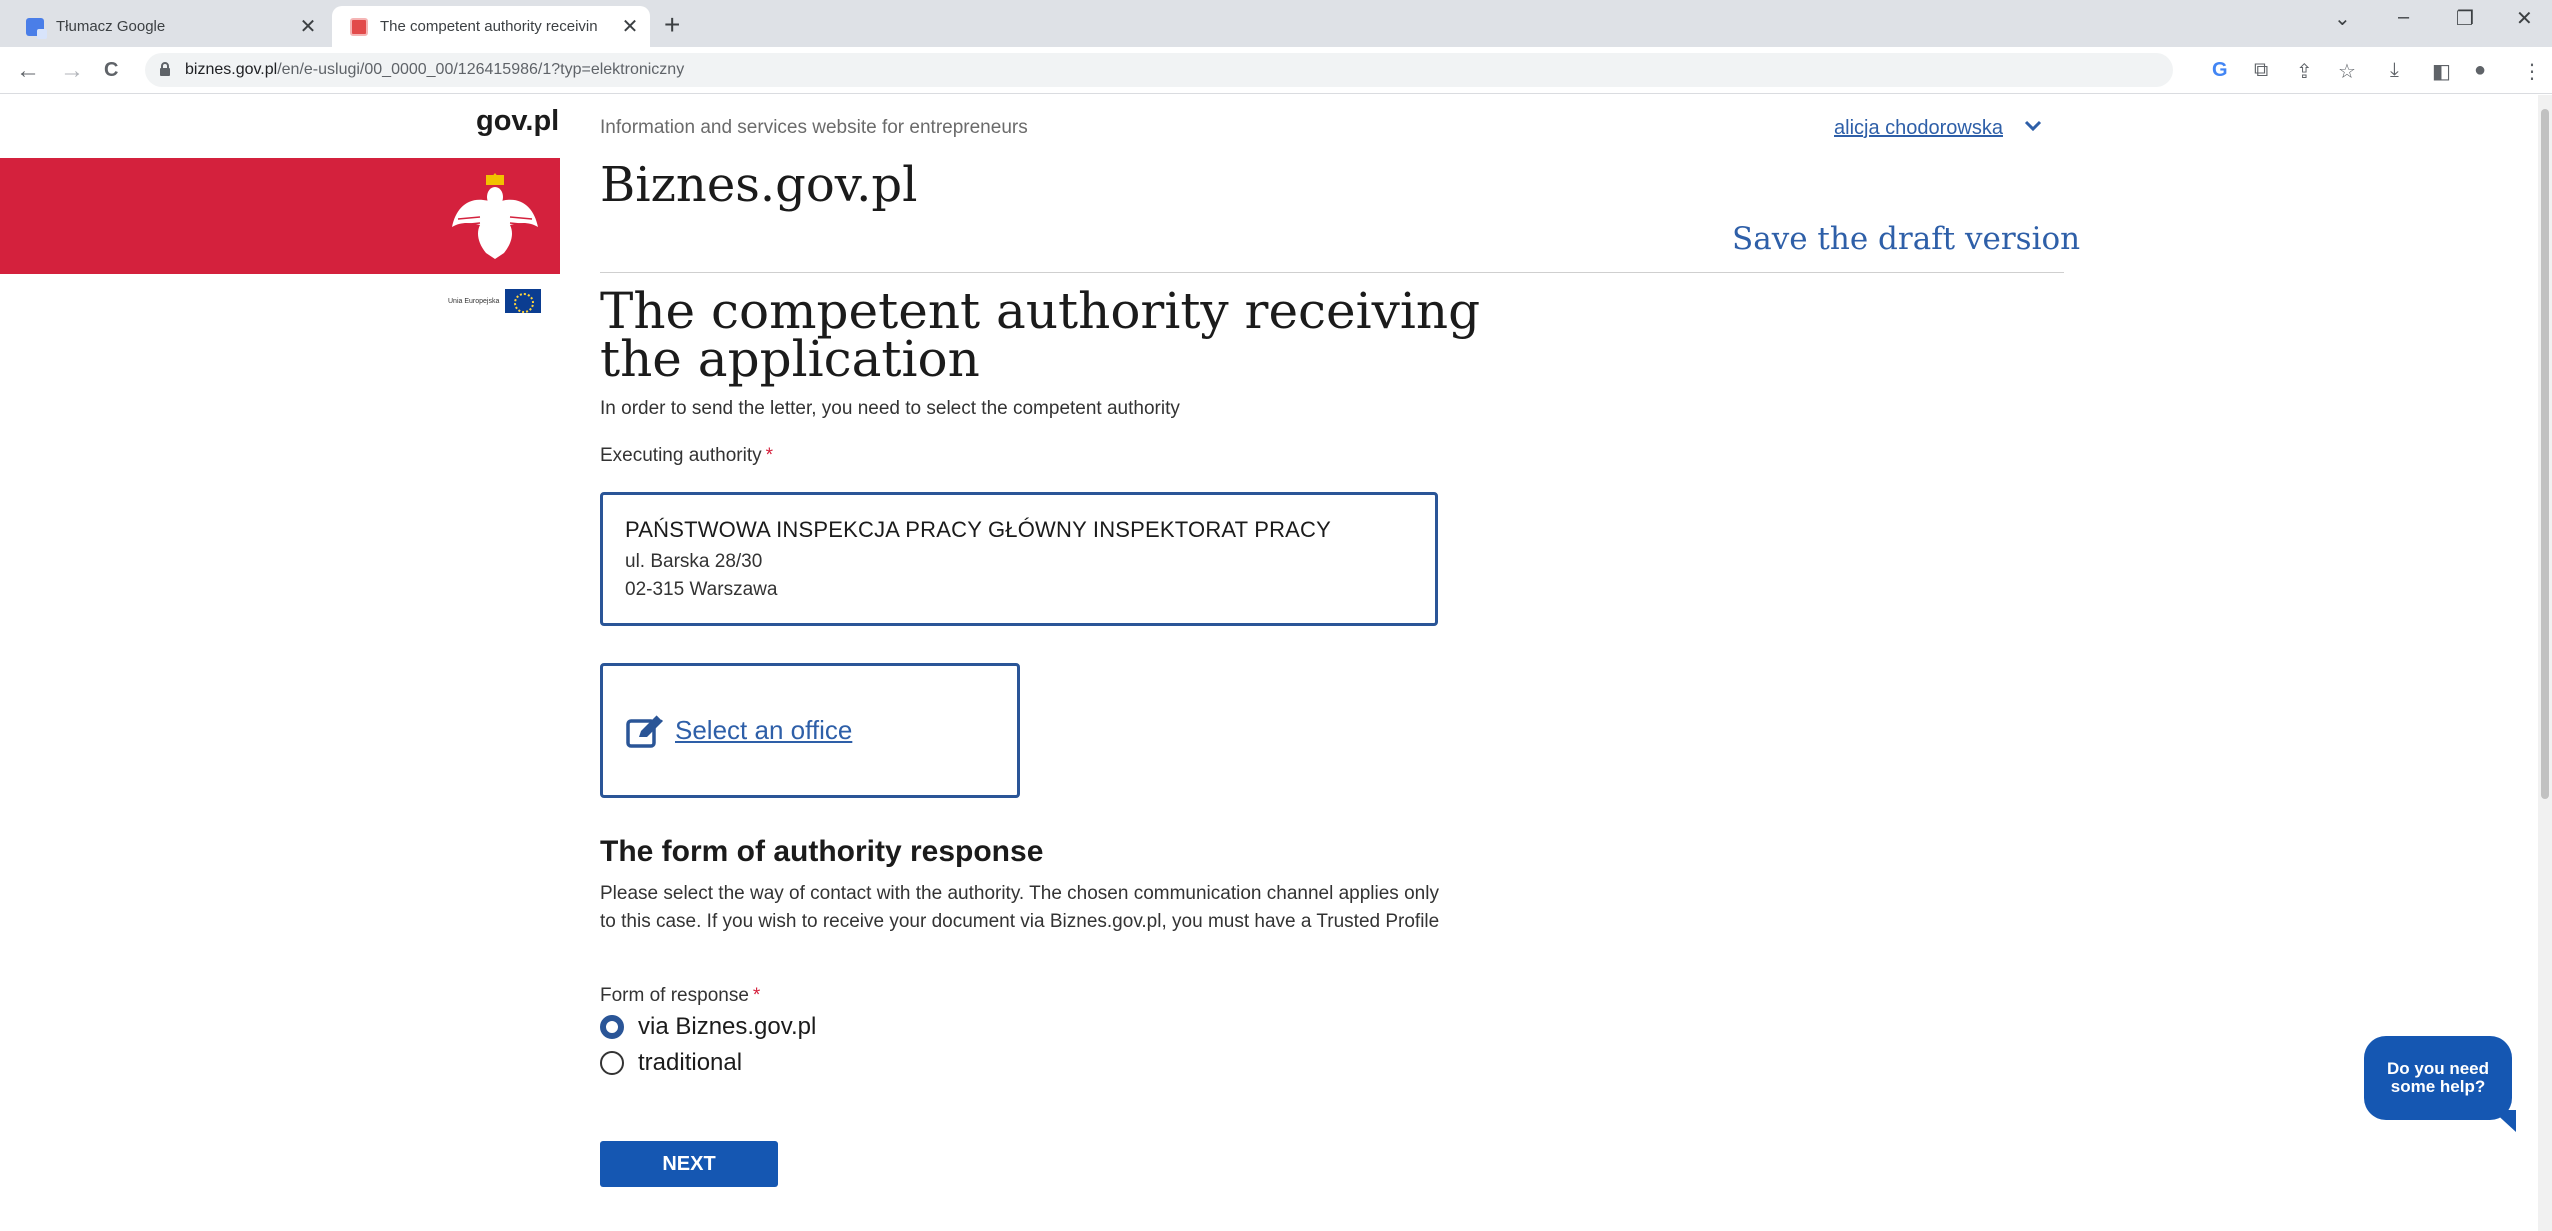 This screenshot has width=2552, height=1231. Describe the element at coordinates (672, 25) in the screenshot. I see `new-tab-button: +` at that location.